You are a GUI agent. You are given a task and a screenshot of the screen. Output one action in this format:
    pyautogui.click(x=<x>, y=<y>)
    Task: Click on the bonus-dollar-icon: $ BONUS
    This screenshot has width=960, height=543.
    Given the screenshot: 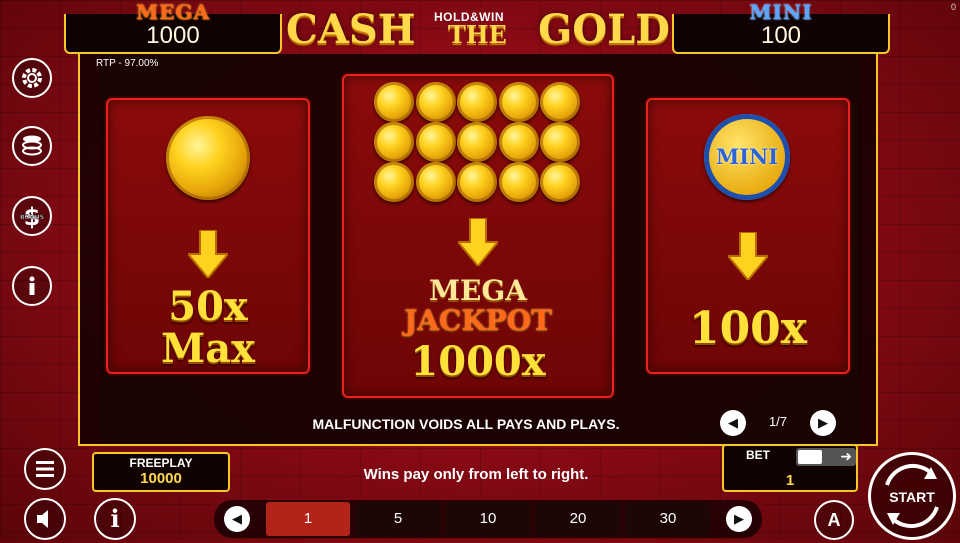 What is the action you would take?
    pyautogui.click(x=32, y=216)
    